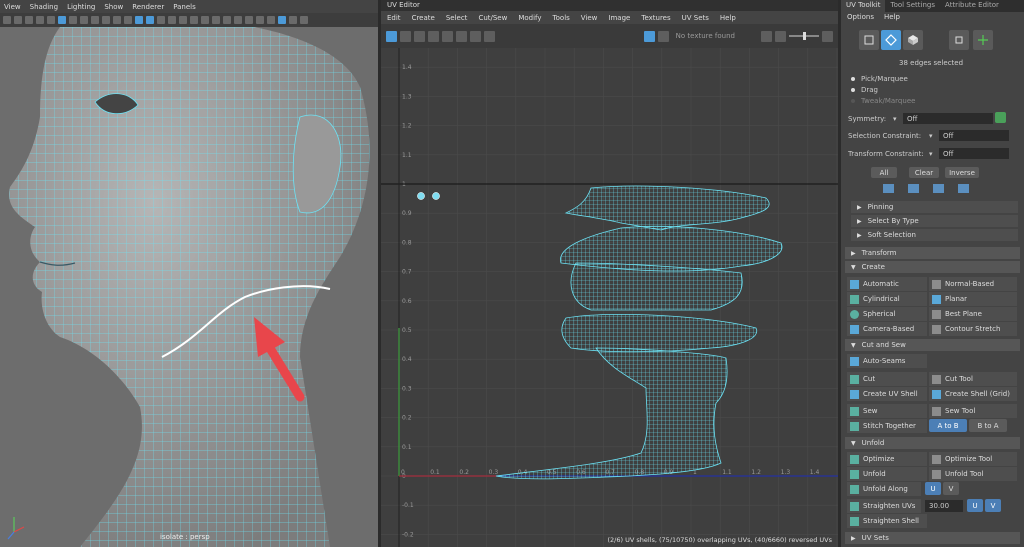 The width and height of the screenshot is (1024, 547). I want to click on clear-selection-button: Clear, so click(924, 172).